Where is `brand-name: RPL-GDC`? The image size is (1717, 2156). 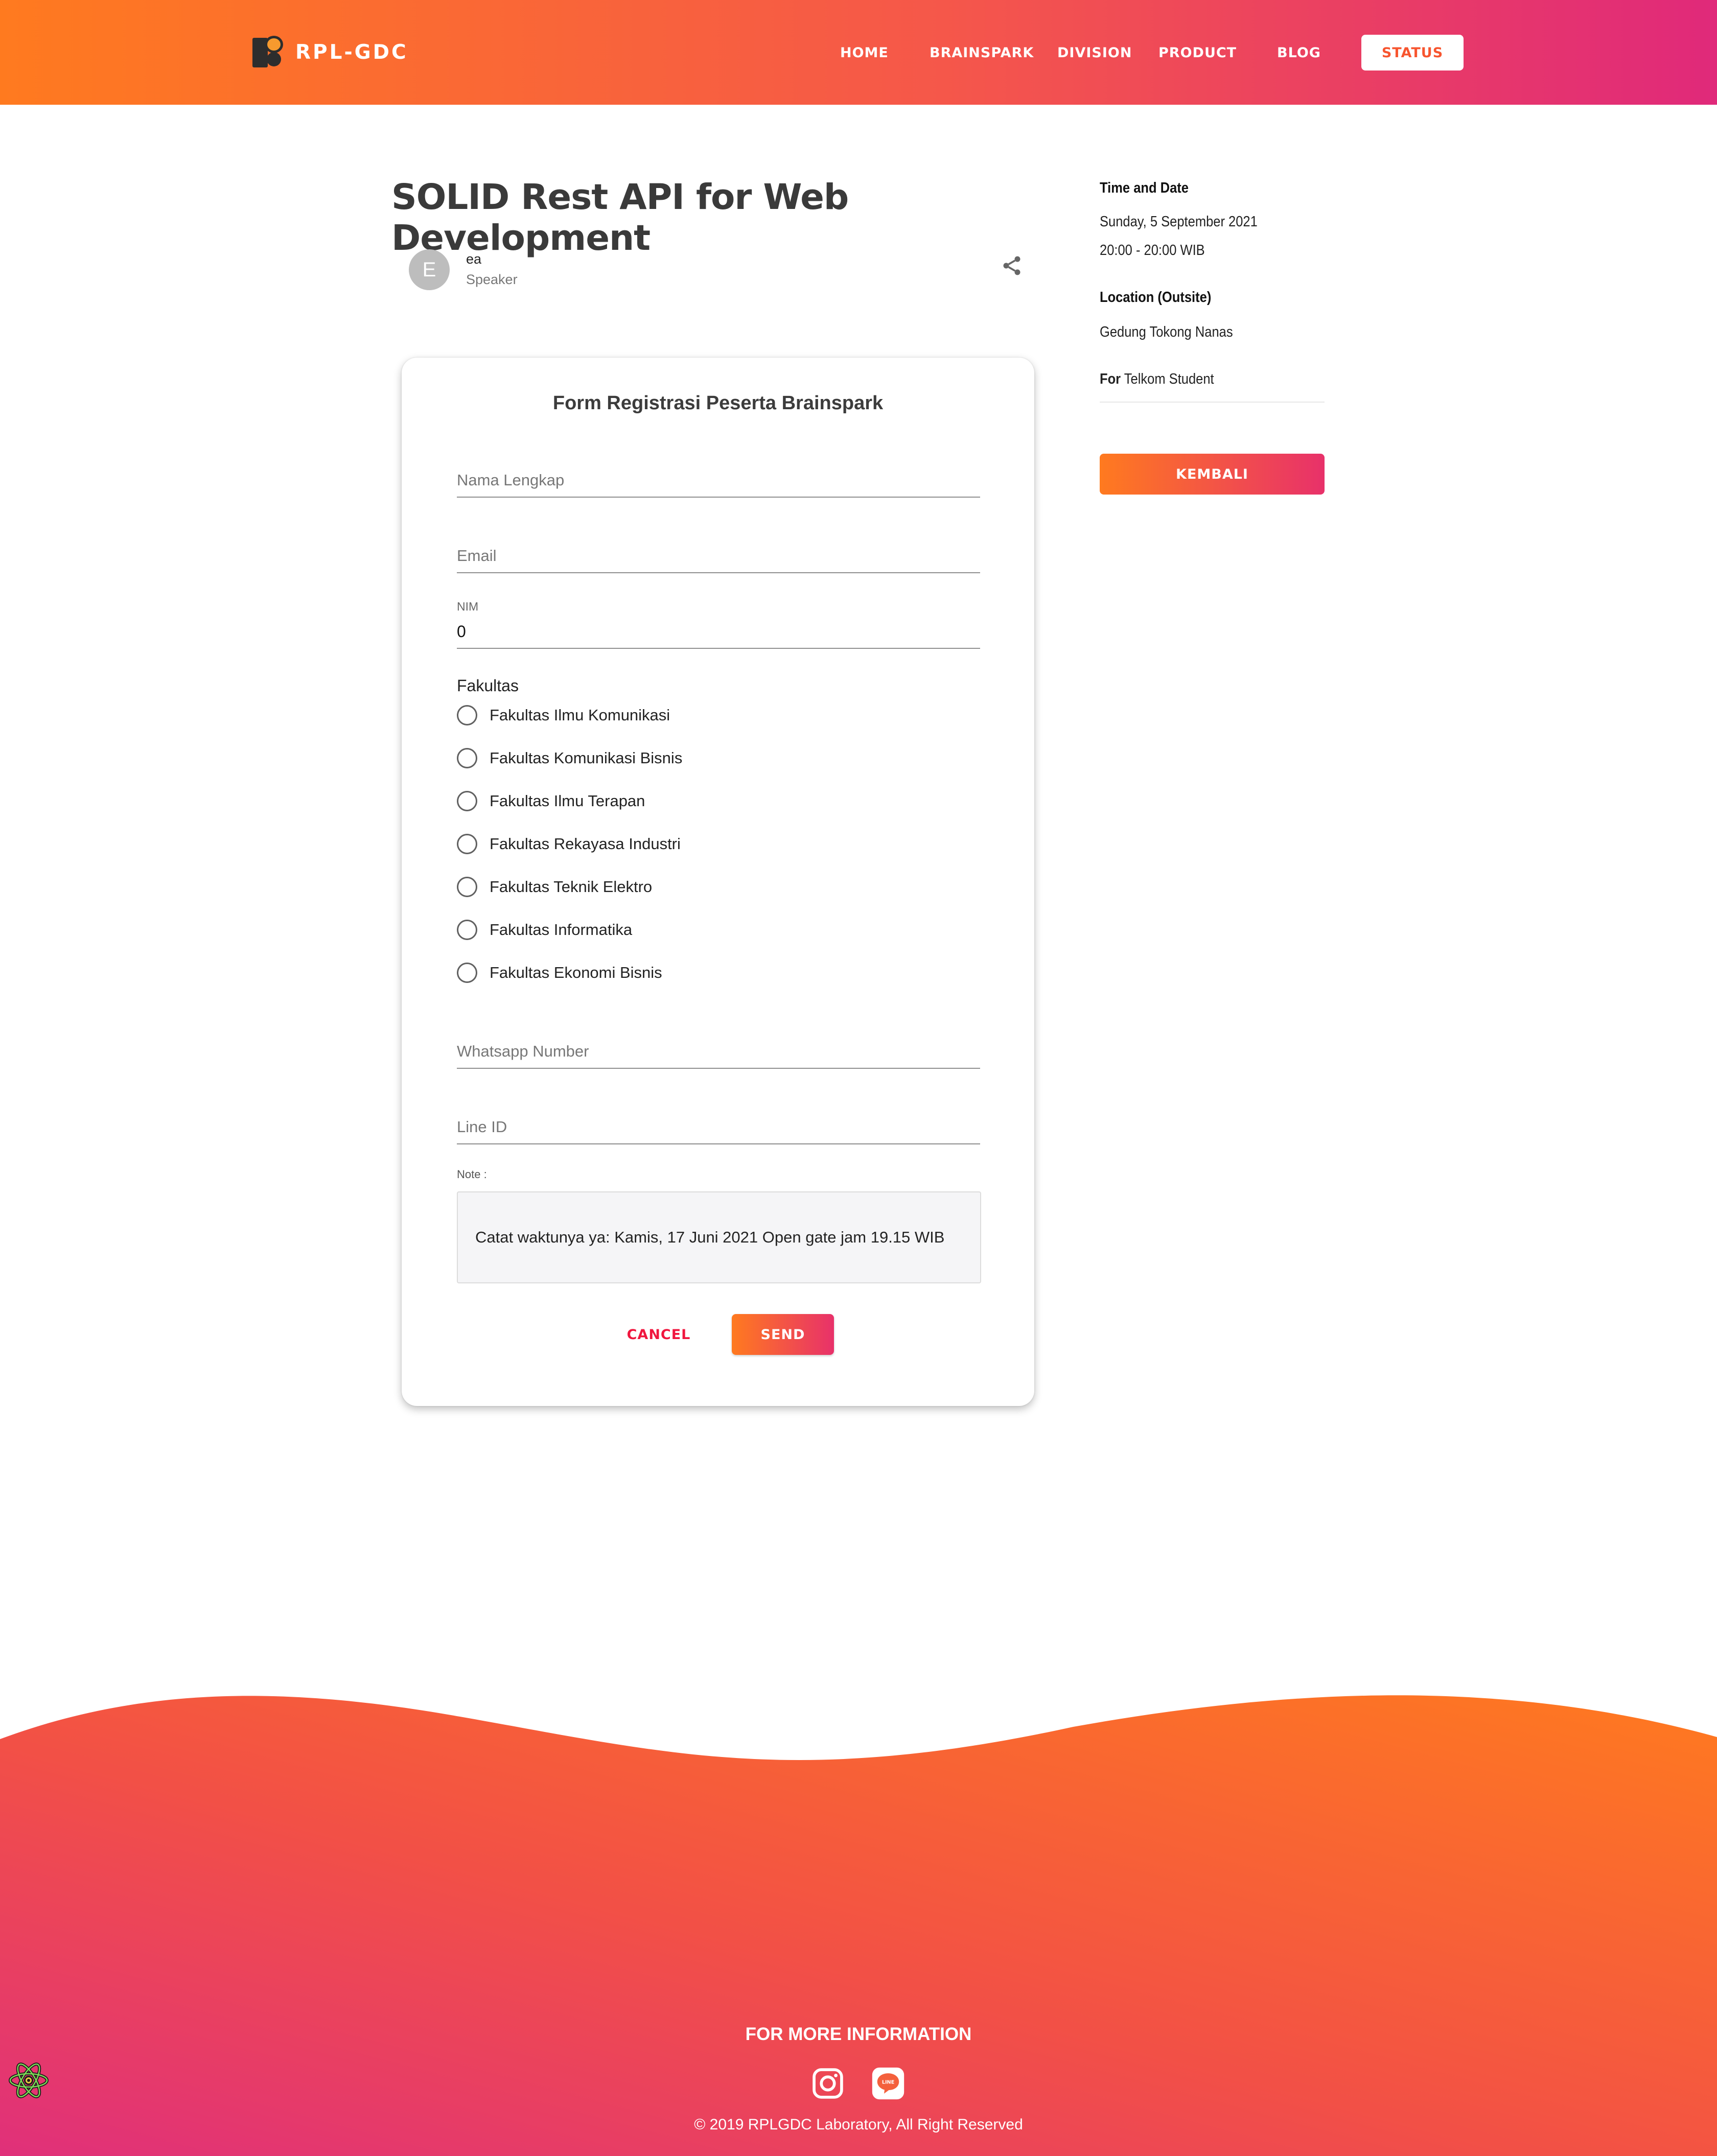 brand-name: RPL-GDC is located at coordinates (351, 52).